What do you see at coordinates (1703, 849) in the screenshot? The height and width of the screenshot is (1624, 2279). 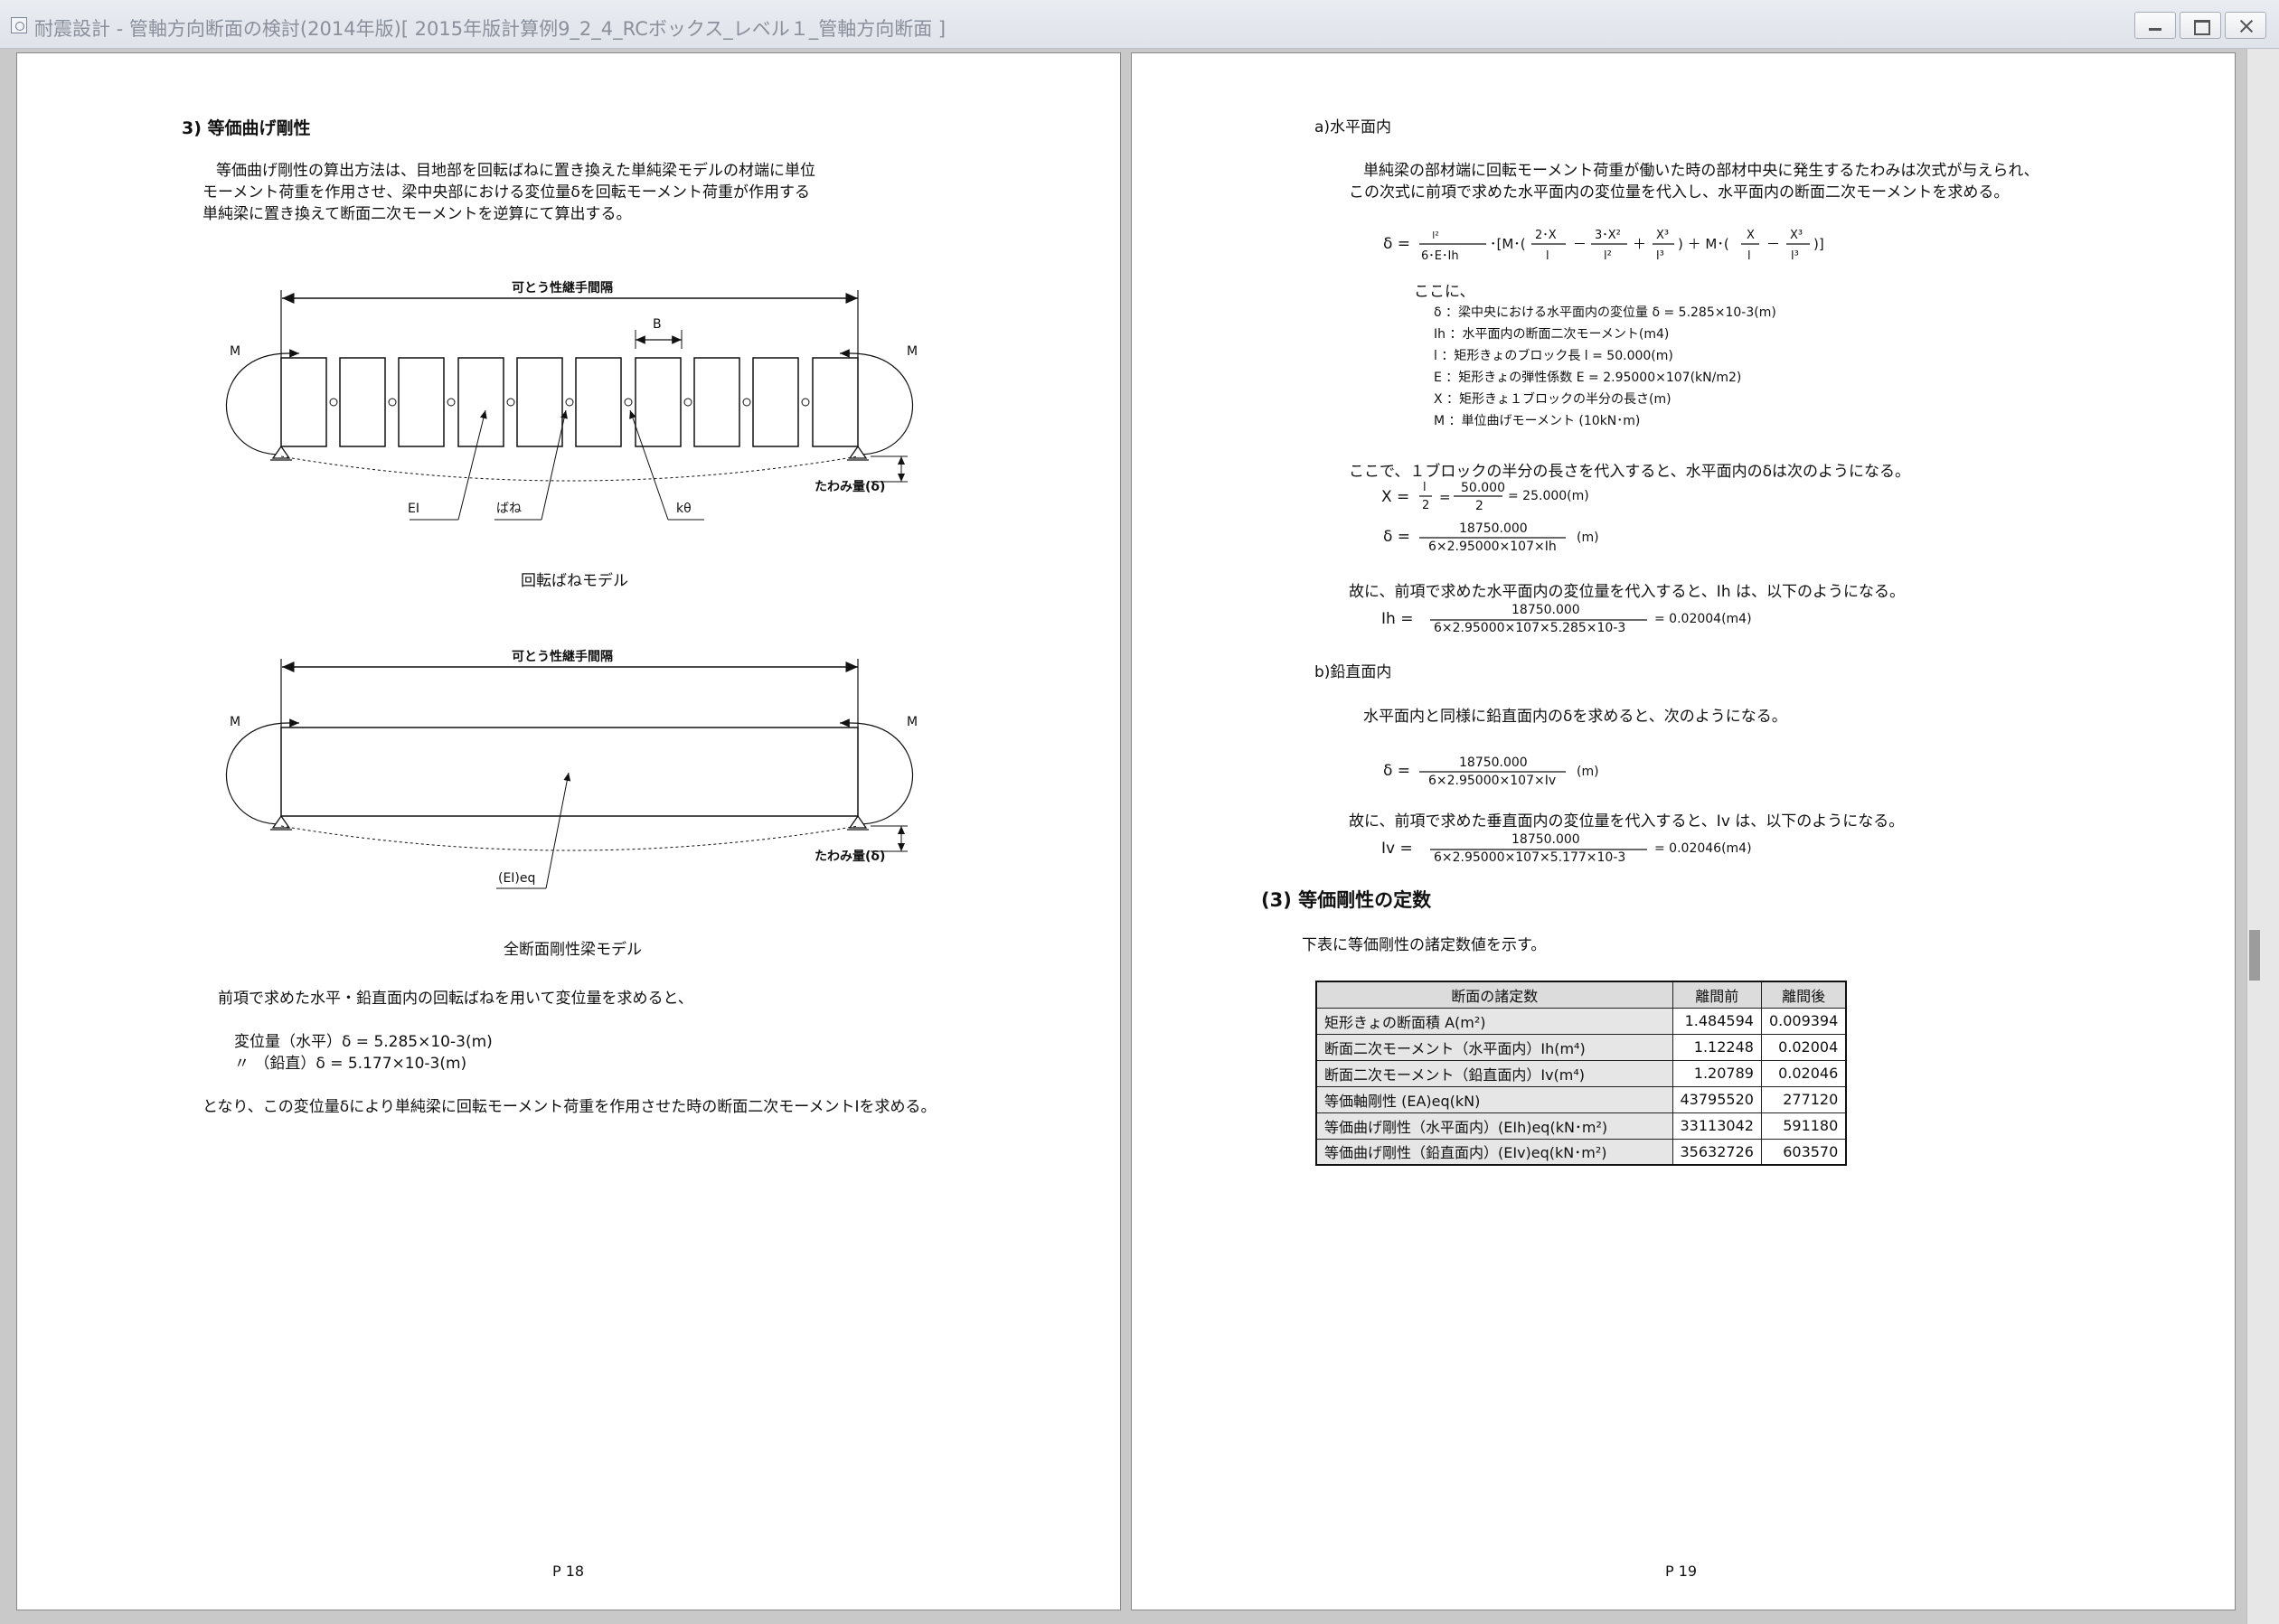 I see `iv-result: = 0.02046(m4)` at bounding box center [1703, 849].